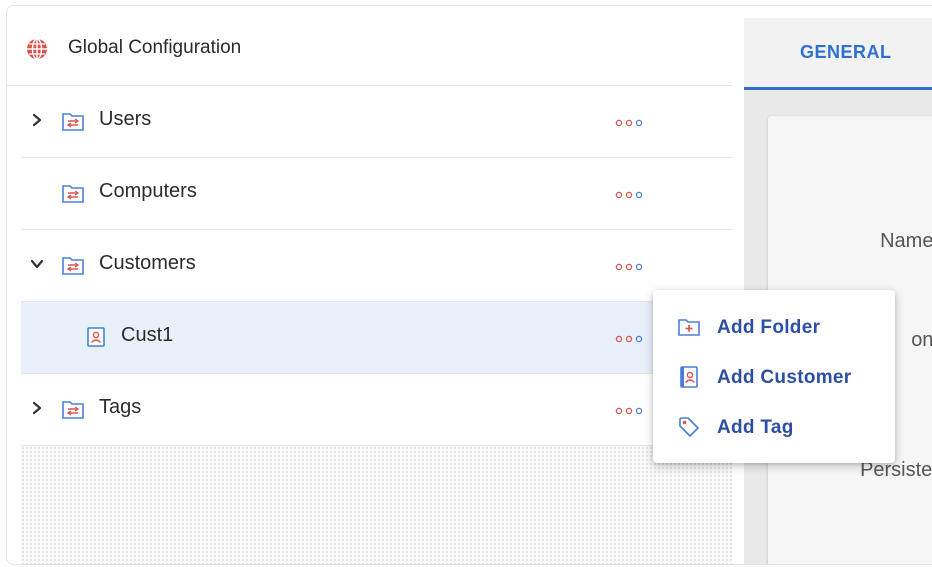  What do you see at coordinates (37, 49) in the screenshot?
I see `globe-icon` at bounding box center [37, 49].